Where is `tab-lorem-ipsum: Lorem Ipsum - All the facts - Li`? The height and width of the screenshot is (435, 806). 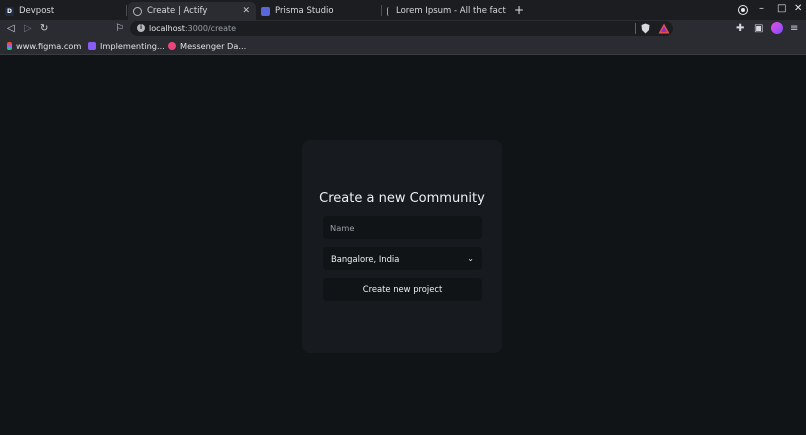
tab-lorem-ipsum: Lorem Ipsum - All the facts - Li is located at coordinates (444, 11).